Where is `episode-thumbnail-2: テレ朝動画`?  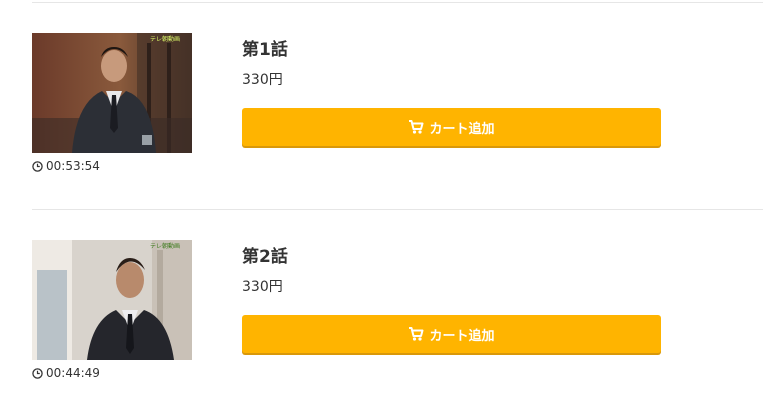
episode-thumbnail-2: テレ朝動画 is located at coordinates (112, 300).